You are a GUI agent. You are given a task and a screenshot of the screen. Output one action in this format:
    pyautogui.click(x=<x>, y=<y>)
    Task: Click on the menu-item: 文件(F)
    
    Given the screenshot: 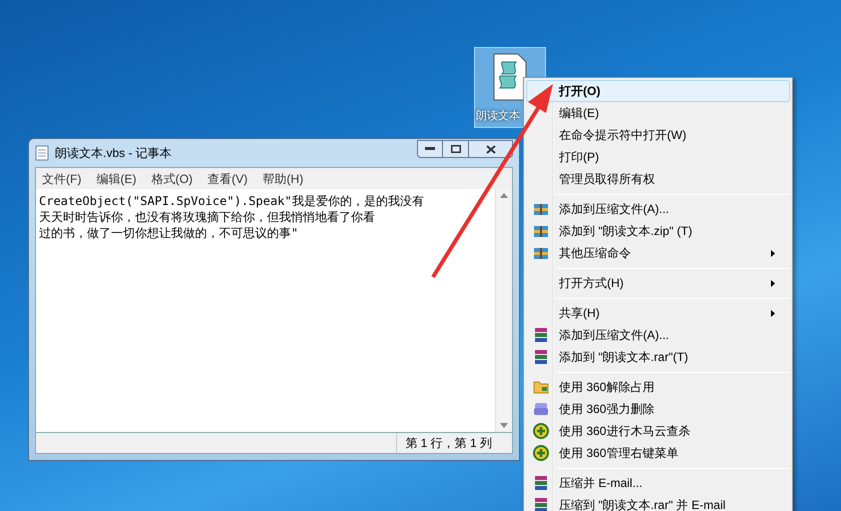 What is the action you would take?
    pyautogui.click(x=62, y=179)
    